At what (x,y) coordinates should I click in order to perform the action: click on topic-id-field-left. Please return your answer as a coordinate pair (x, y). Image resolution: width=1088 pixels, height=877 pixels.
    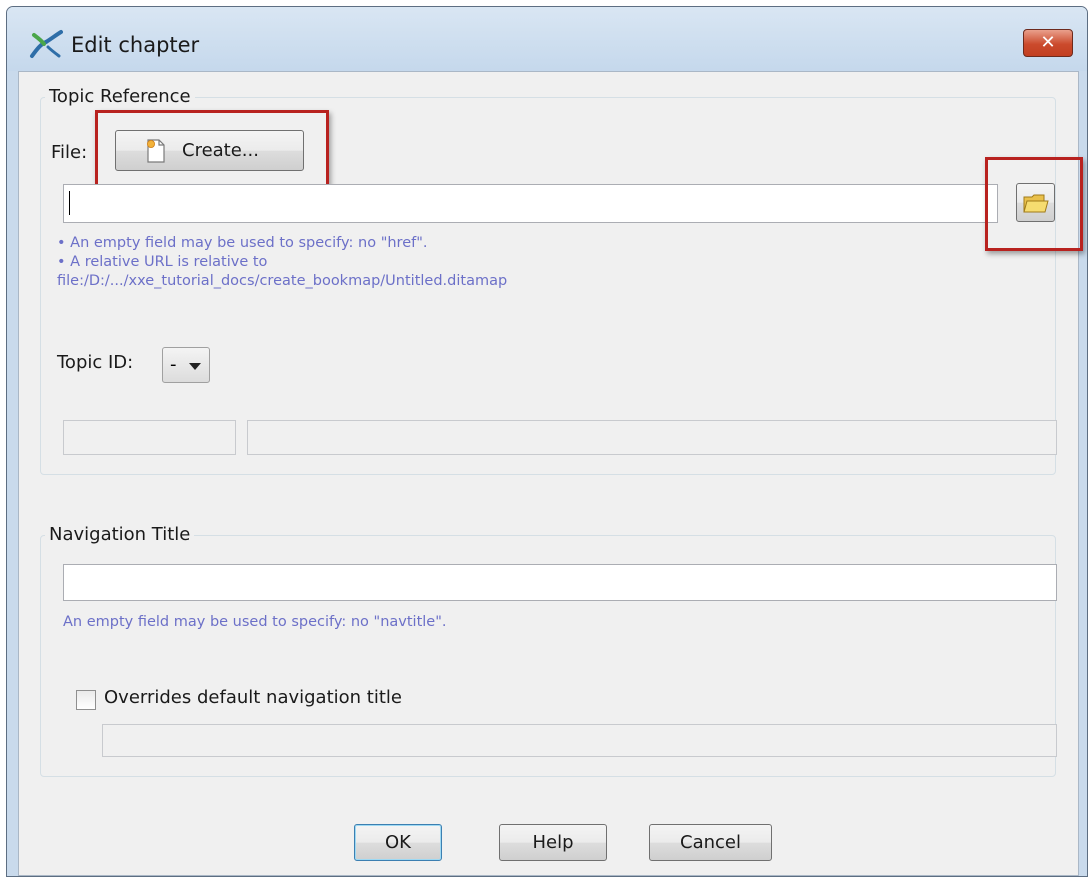
    Looking at the image, I should click on (149, 437).